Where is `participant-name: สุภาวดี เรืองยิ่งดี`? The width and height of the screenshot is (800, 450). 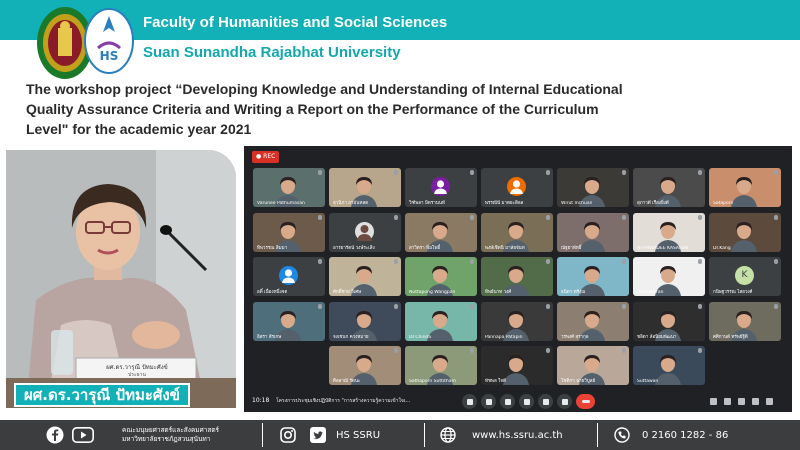
participant-name: สุภาวดี เรืองยิ่งดี is located at coordinates (653, 203).